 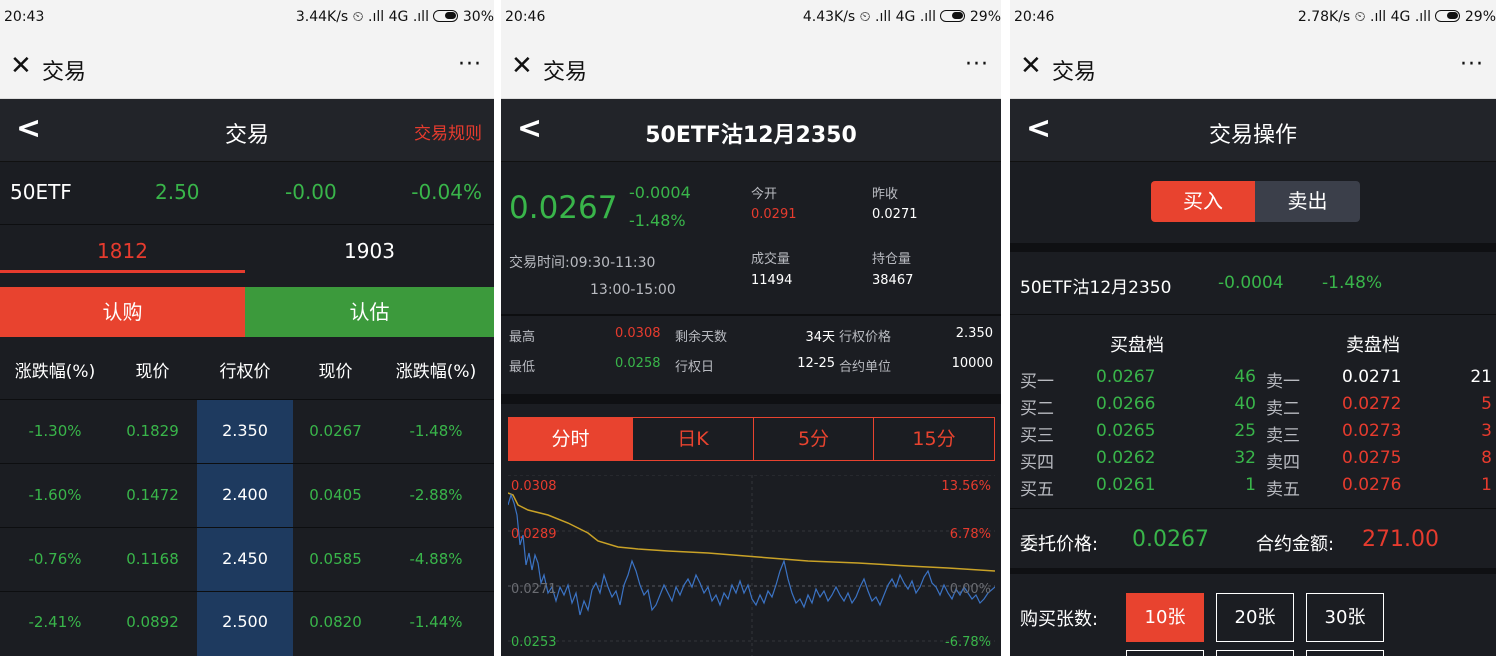 I want to click on trading-time-afternoon: 13:00-15:00, so click(x=633, y=290).